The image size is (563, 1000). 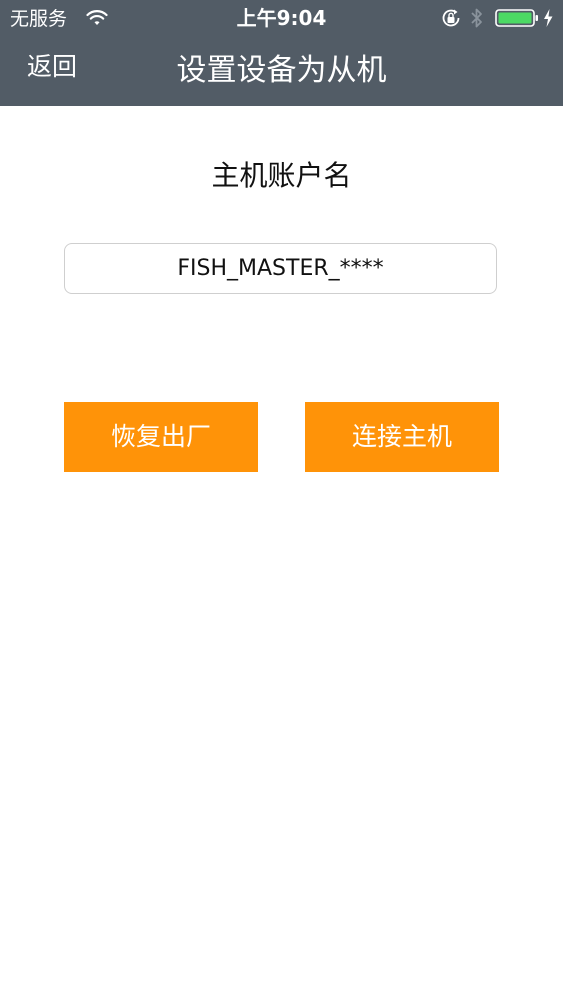 I want to click on account-name-field, so click(x=280, y=268).